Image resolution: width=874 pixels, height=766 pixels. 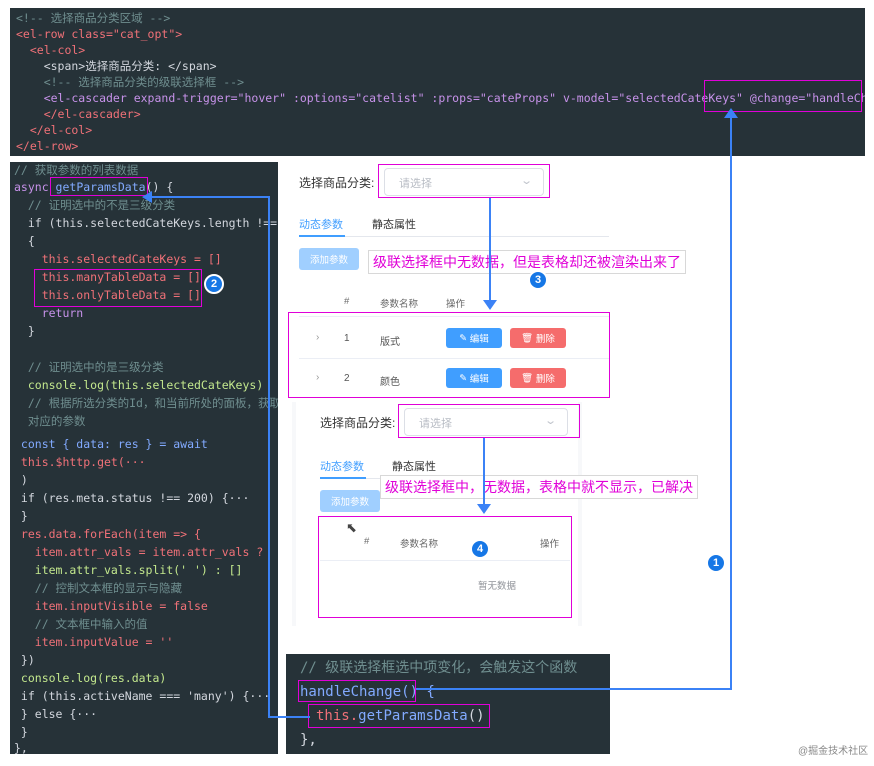 I want to click on code-line: <el-col>, so click(x=51, y=50).